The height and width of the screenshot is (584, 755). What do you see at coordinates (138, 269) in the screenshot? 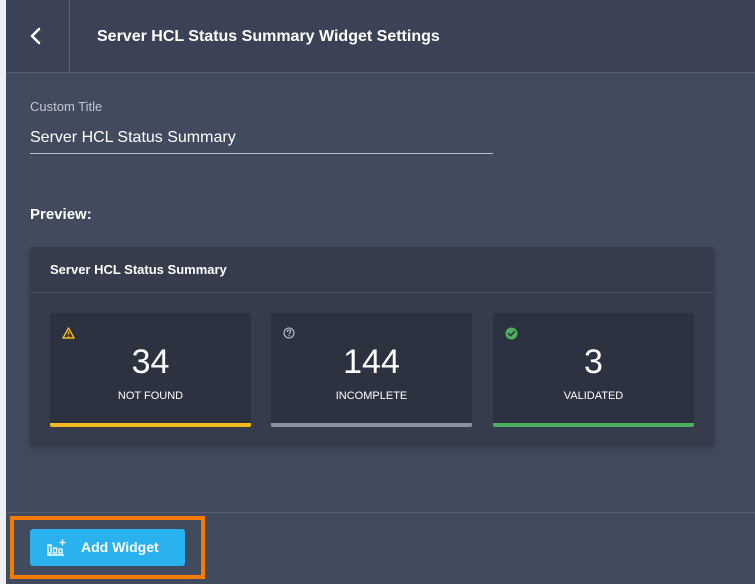
I see `widget-card-title: Server HCL Status Summary` at bounding box center [138, 269].